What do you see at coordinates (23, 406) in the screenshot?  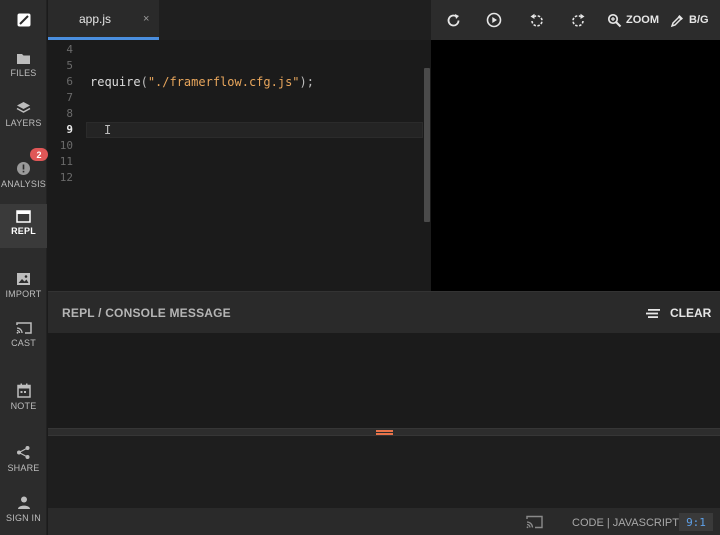 I see `sidebar-item-label: NOTE` at bounding box center [23, 406].